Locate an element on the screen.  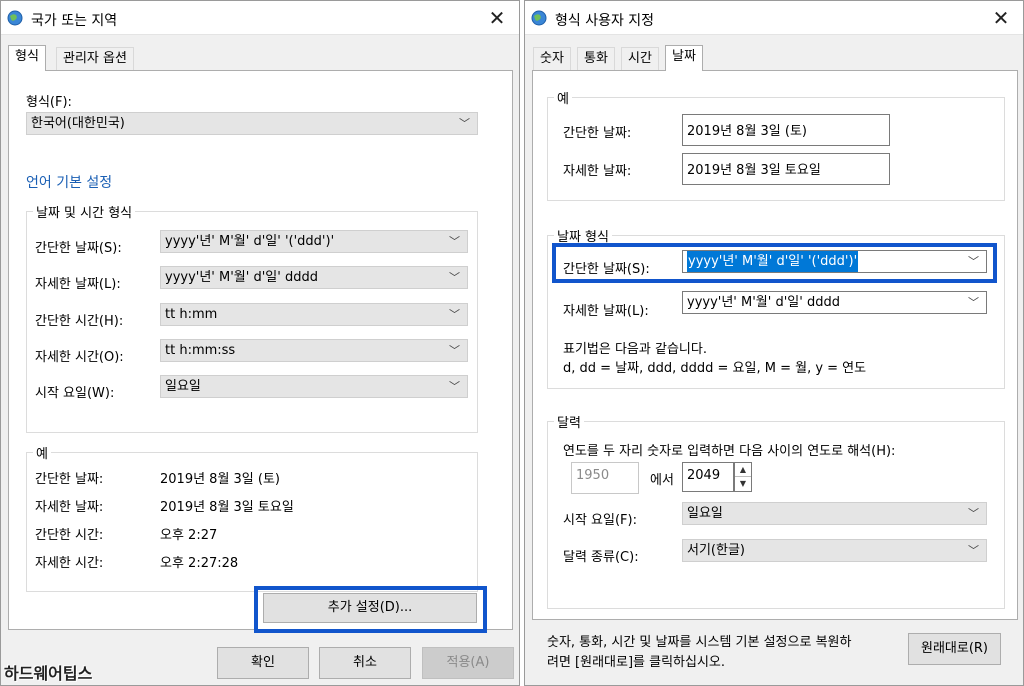
window-title: 형식 사용자 지정 is located at coordinates (605, 21).